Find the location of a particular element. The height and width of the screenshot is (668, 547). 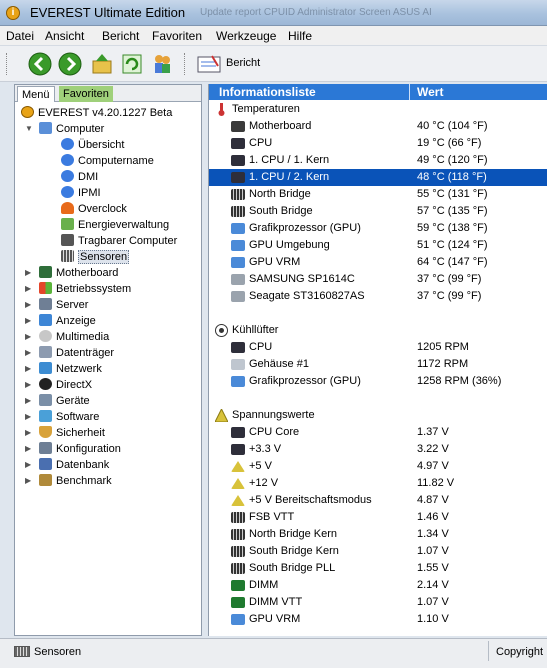

menu-bericht: Bericht is located at coordinates (120, 36).